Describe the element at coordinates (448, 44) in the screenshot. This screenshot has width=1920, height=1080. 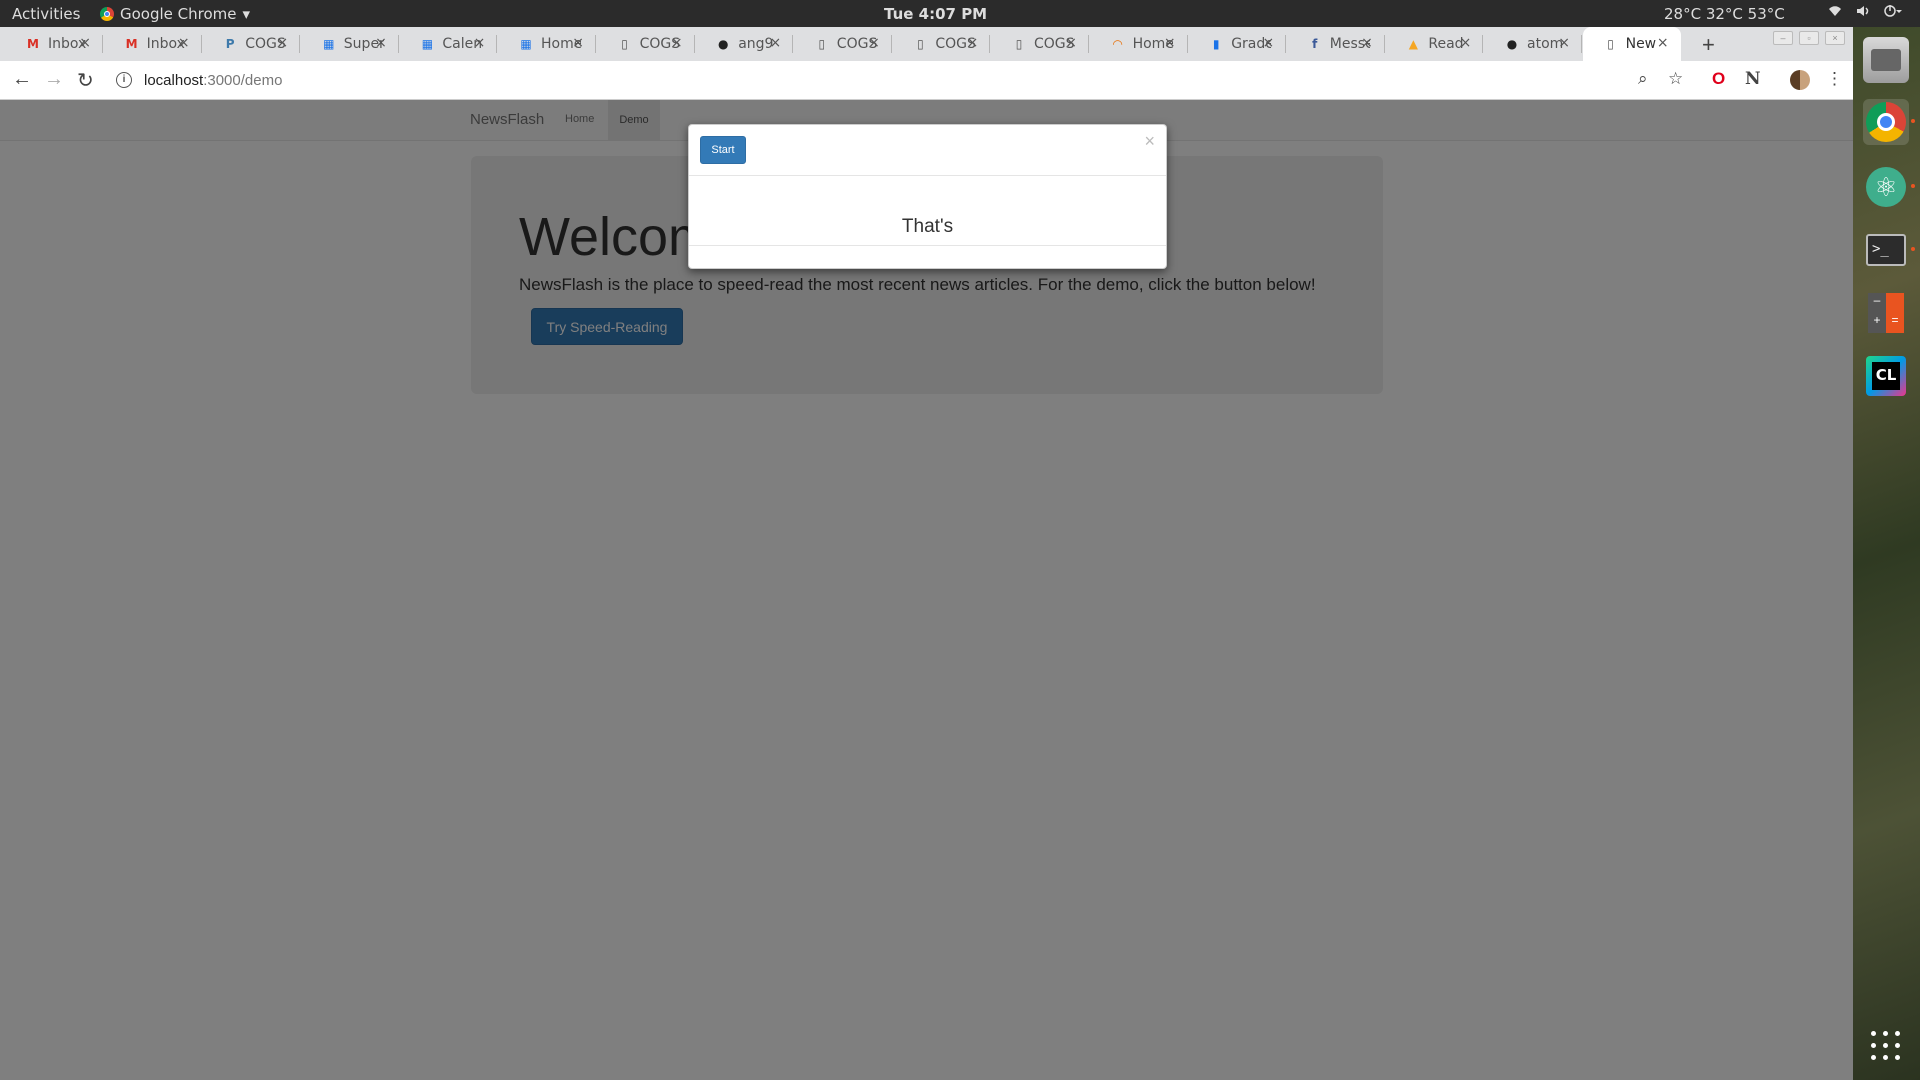
I see `browser-tab: ▦Calendar×` at that location.